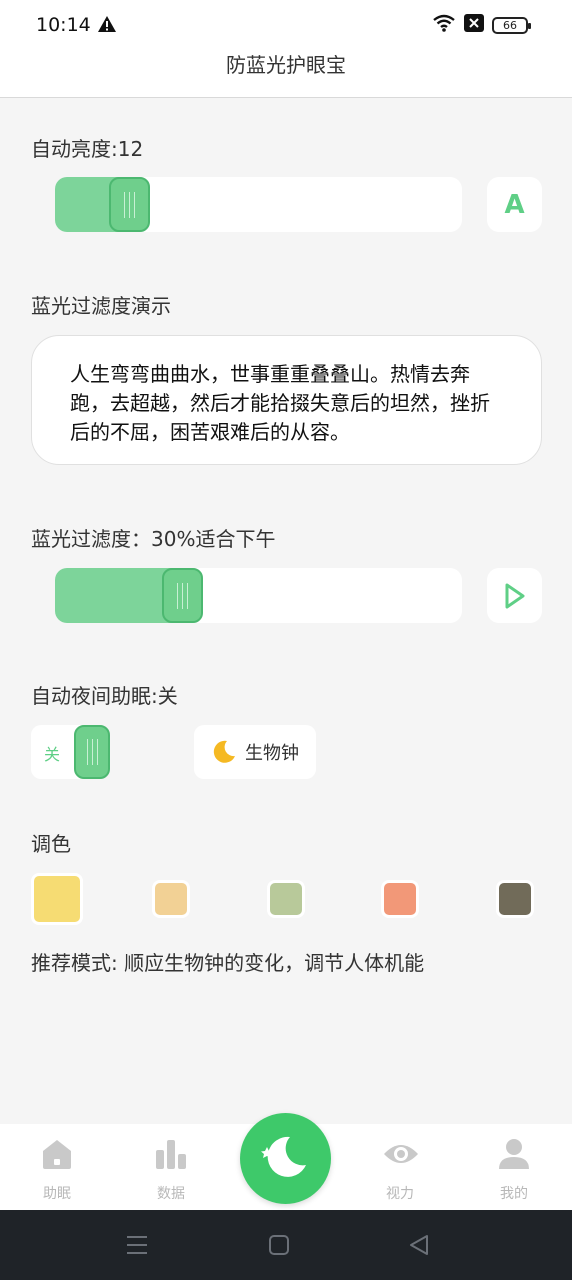  Describe the element at coordinates (87, 149) in the screenshot. I see `brightness-label: 自动亮度:12` at that location.